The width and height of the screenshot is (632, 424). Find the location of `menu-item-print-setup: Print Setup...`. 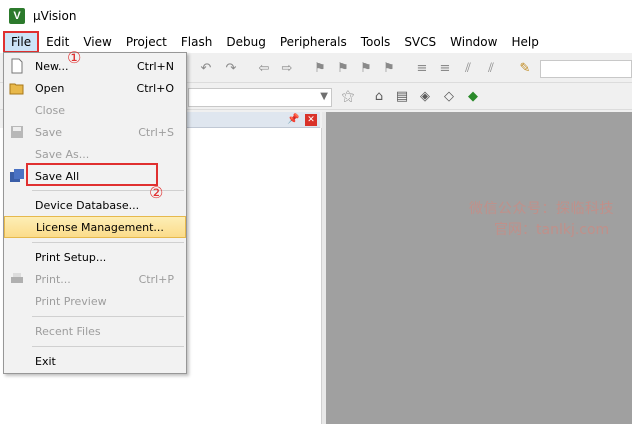

menu-item-print-setup: Print Setup... is located at coordinates (95, 257).